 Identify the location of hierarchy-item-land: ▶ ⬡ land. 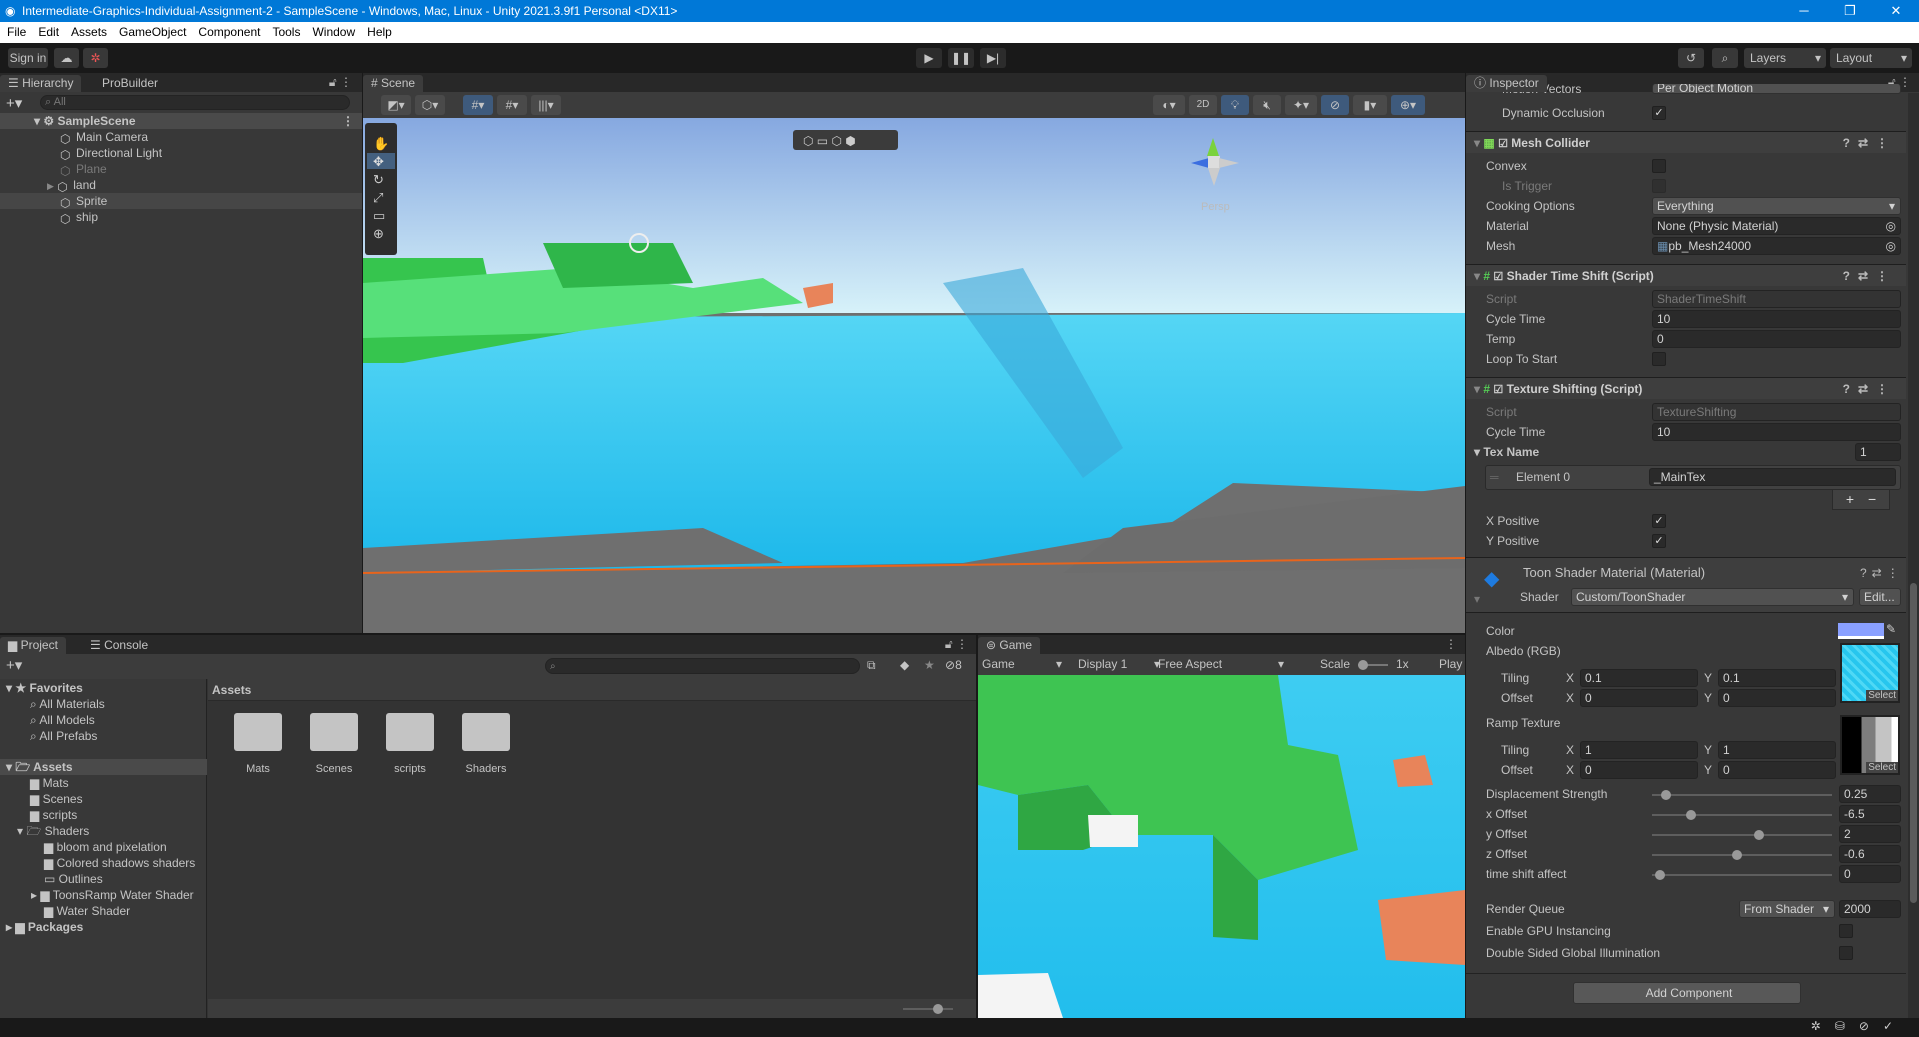
(71, 185).